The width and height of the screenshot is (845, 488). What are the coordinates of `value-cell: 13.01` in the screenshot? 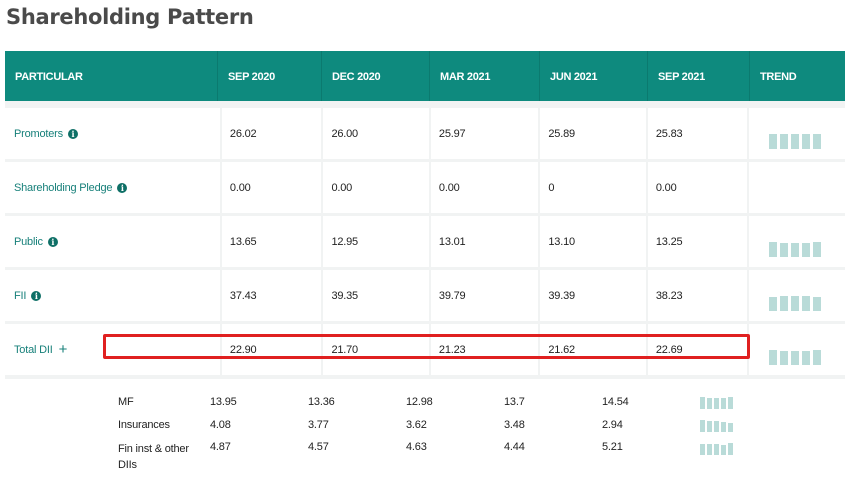 It's located at (484, 241).